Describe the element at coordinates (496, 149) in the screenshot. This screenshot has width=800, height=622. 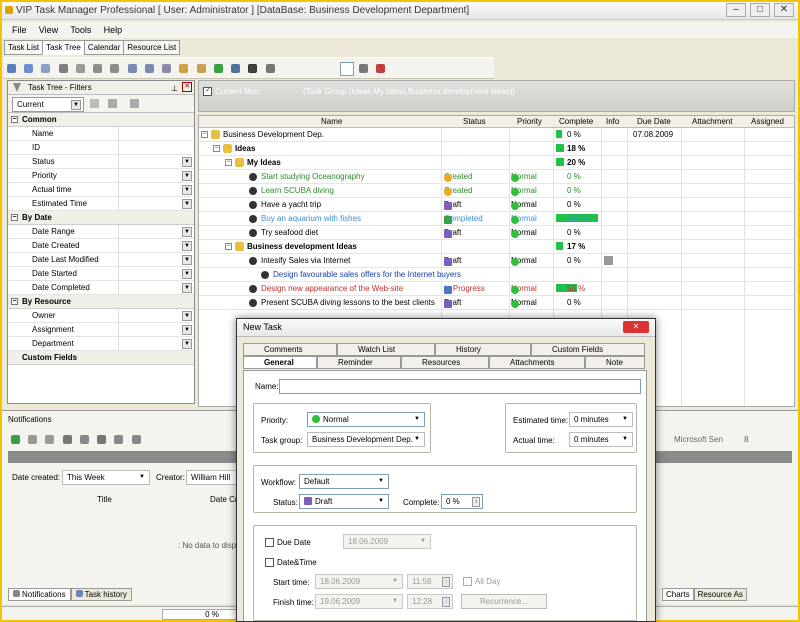
I see `table-row: − Ideas 18 %` at that location.